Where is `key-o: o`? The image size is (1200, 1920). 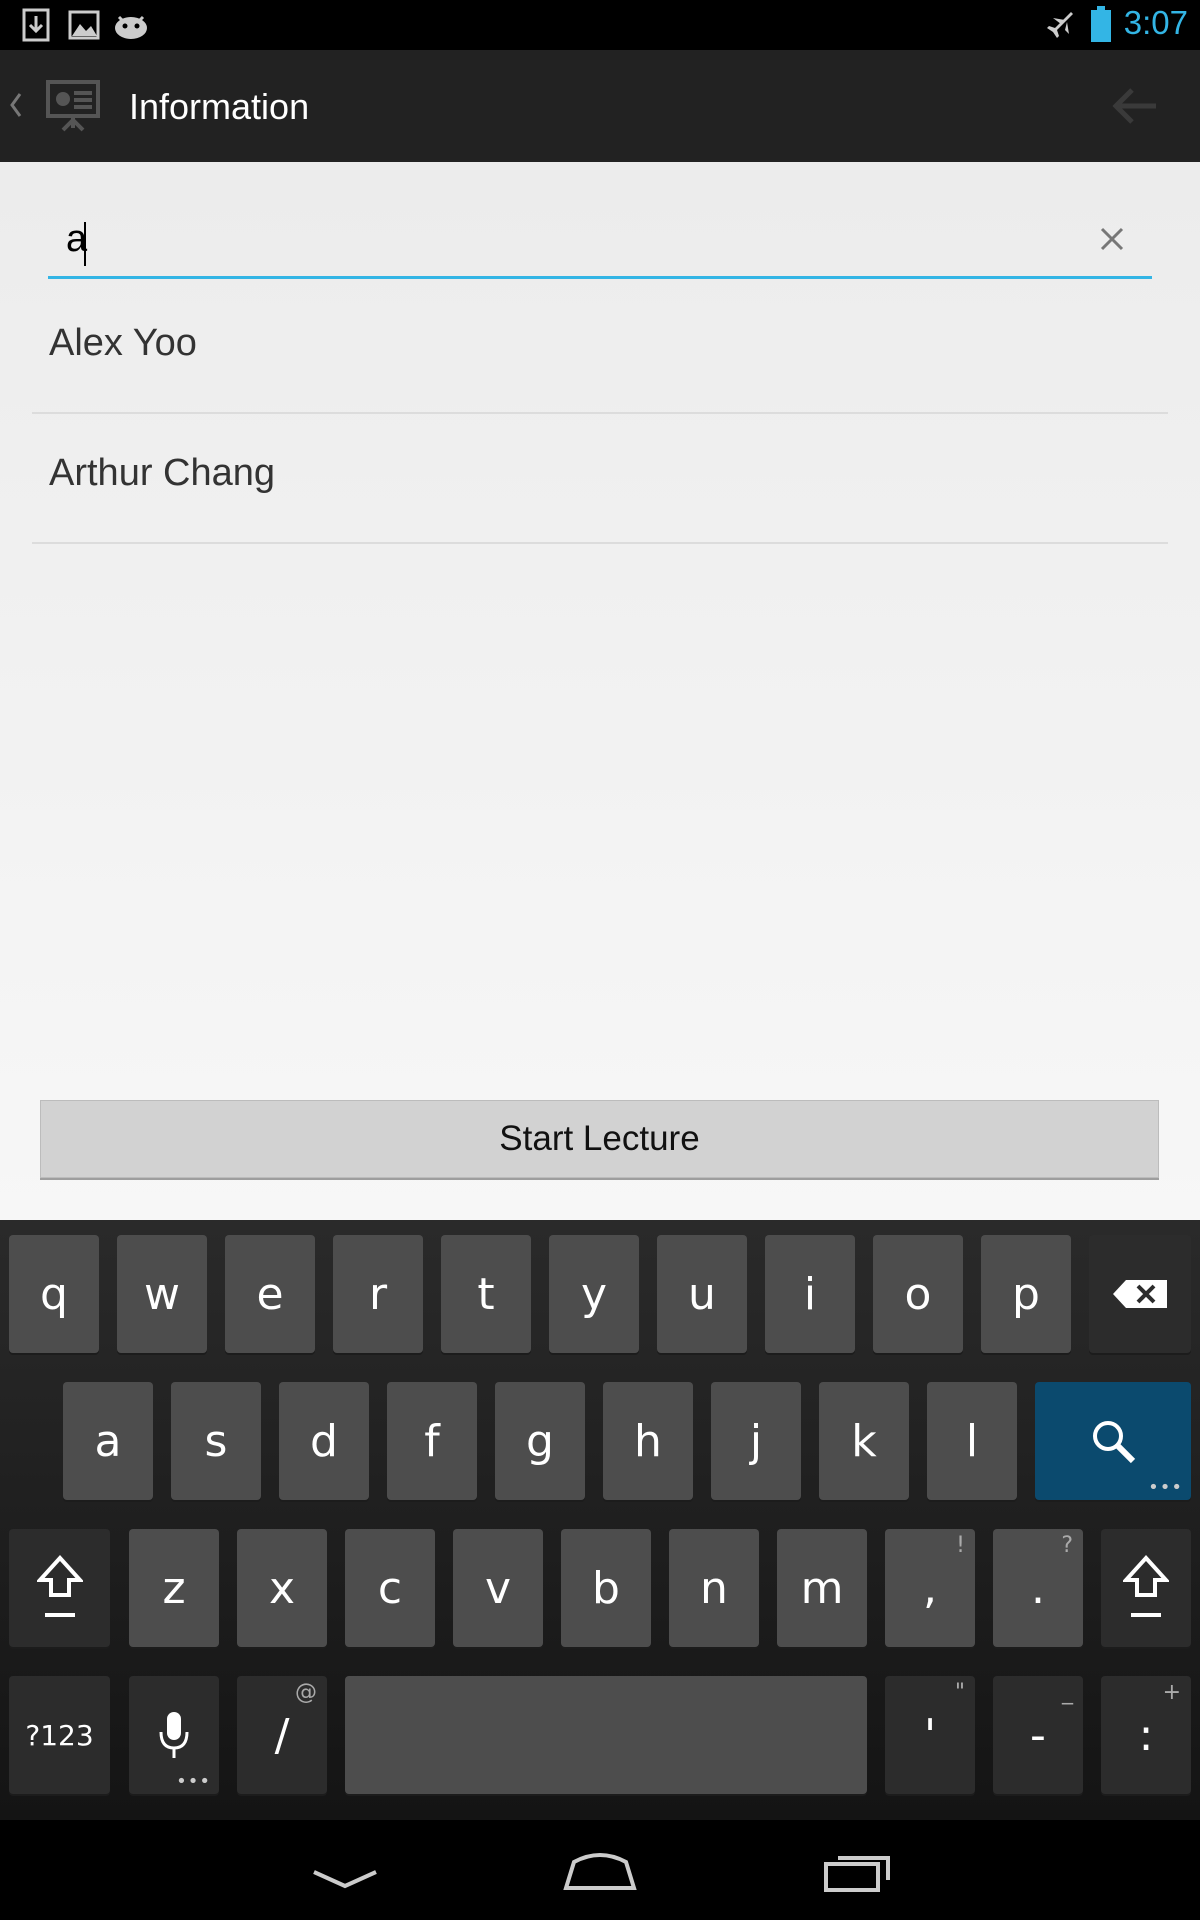
key-o: o is located at coordinates (918, 1294).